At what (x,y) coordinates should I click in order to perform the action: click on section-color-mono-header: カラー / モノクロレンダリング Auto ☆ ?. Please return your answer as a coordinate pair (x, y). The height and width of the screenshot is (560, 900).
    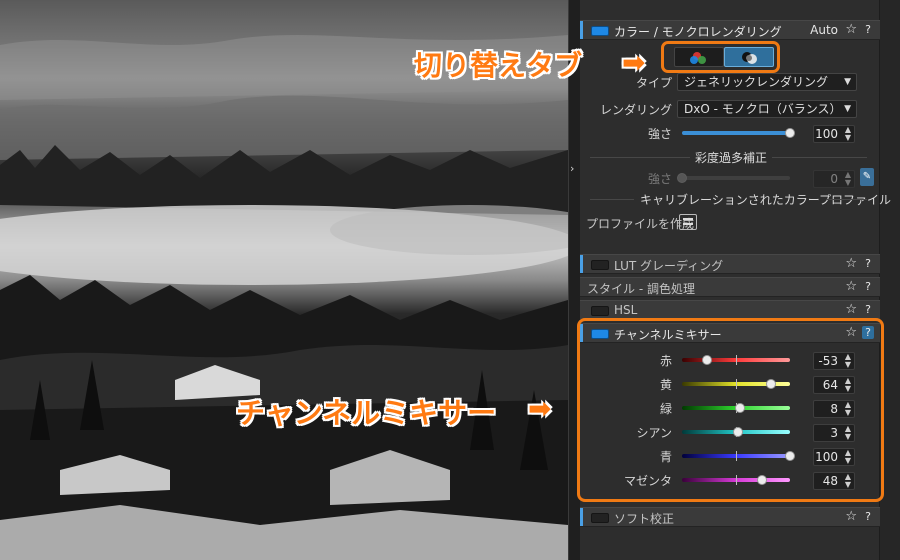
    Looking at the image, I should click on (730, 30).